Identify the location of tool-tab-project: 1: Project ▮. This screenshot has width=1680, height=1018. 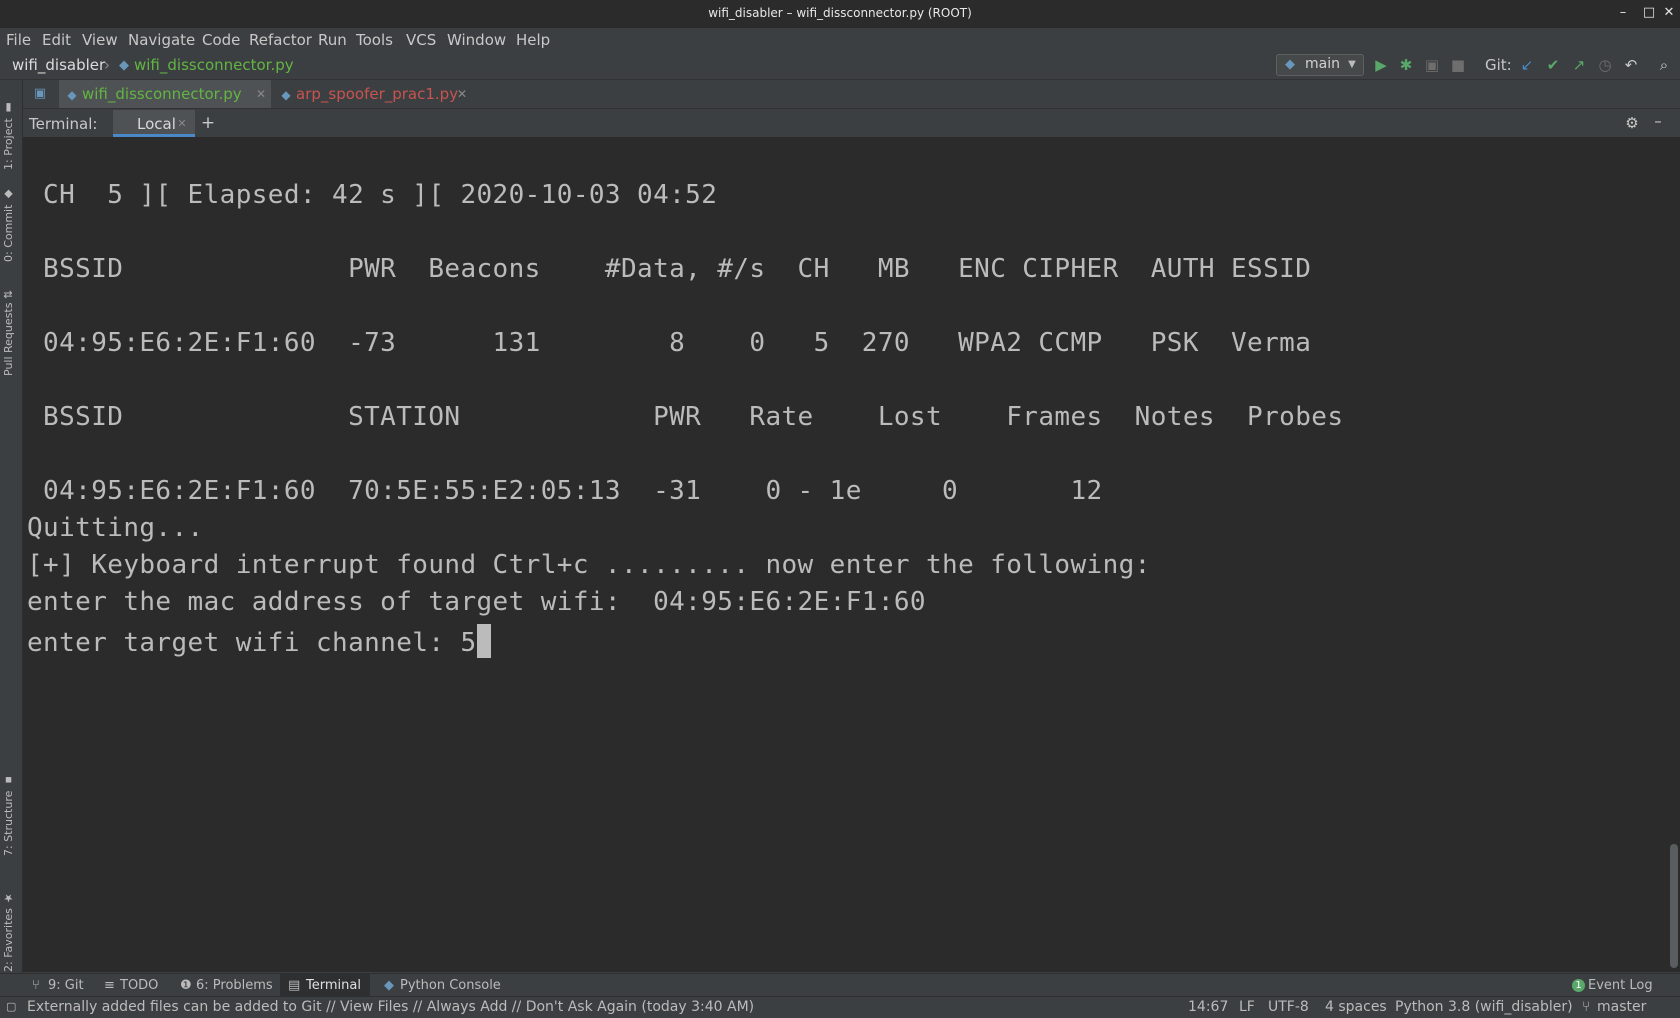
(11, 130).